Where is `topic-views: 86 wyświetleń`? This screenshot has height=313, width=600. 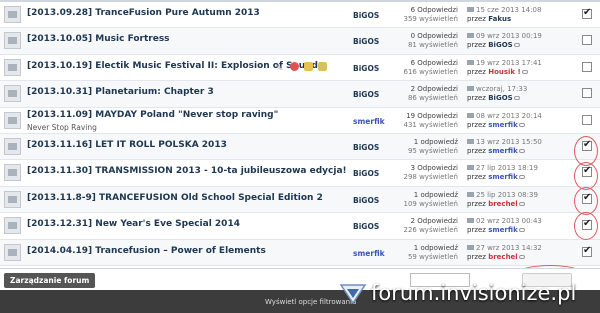
topic-views: 86 wyświetleń is located at coordinates (432, 98).